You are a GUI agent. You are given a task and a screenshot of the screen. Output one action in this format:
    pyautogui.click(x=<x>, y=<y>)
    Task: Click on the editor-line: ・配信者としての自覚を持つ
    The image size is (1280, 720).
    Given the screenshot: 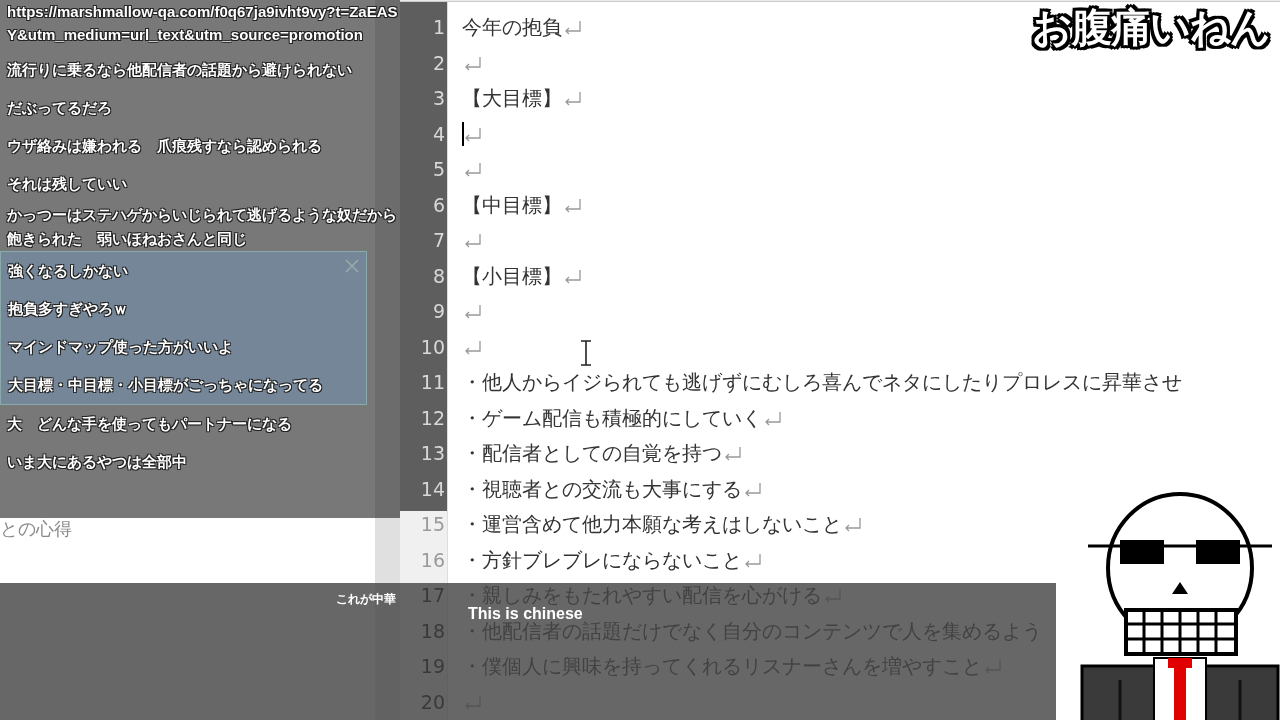 What is the action you would take?
    pyautogui.click(x=592, y=454)
    